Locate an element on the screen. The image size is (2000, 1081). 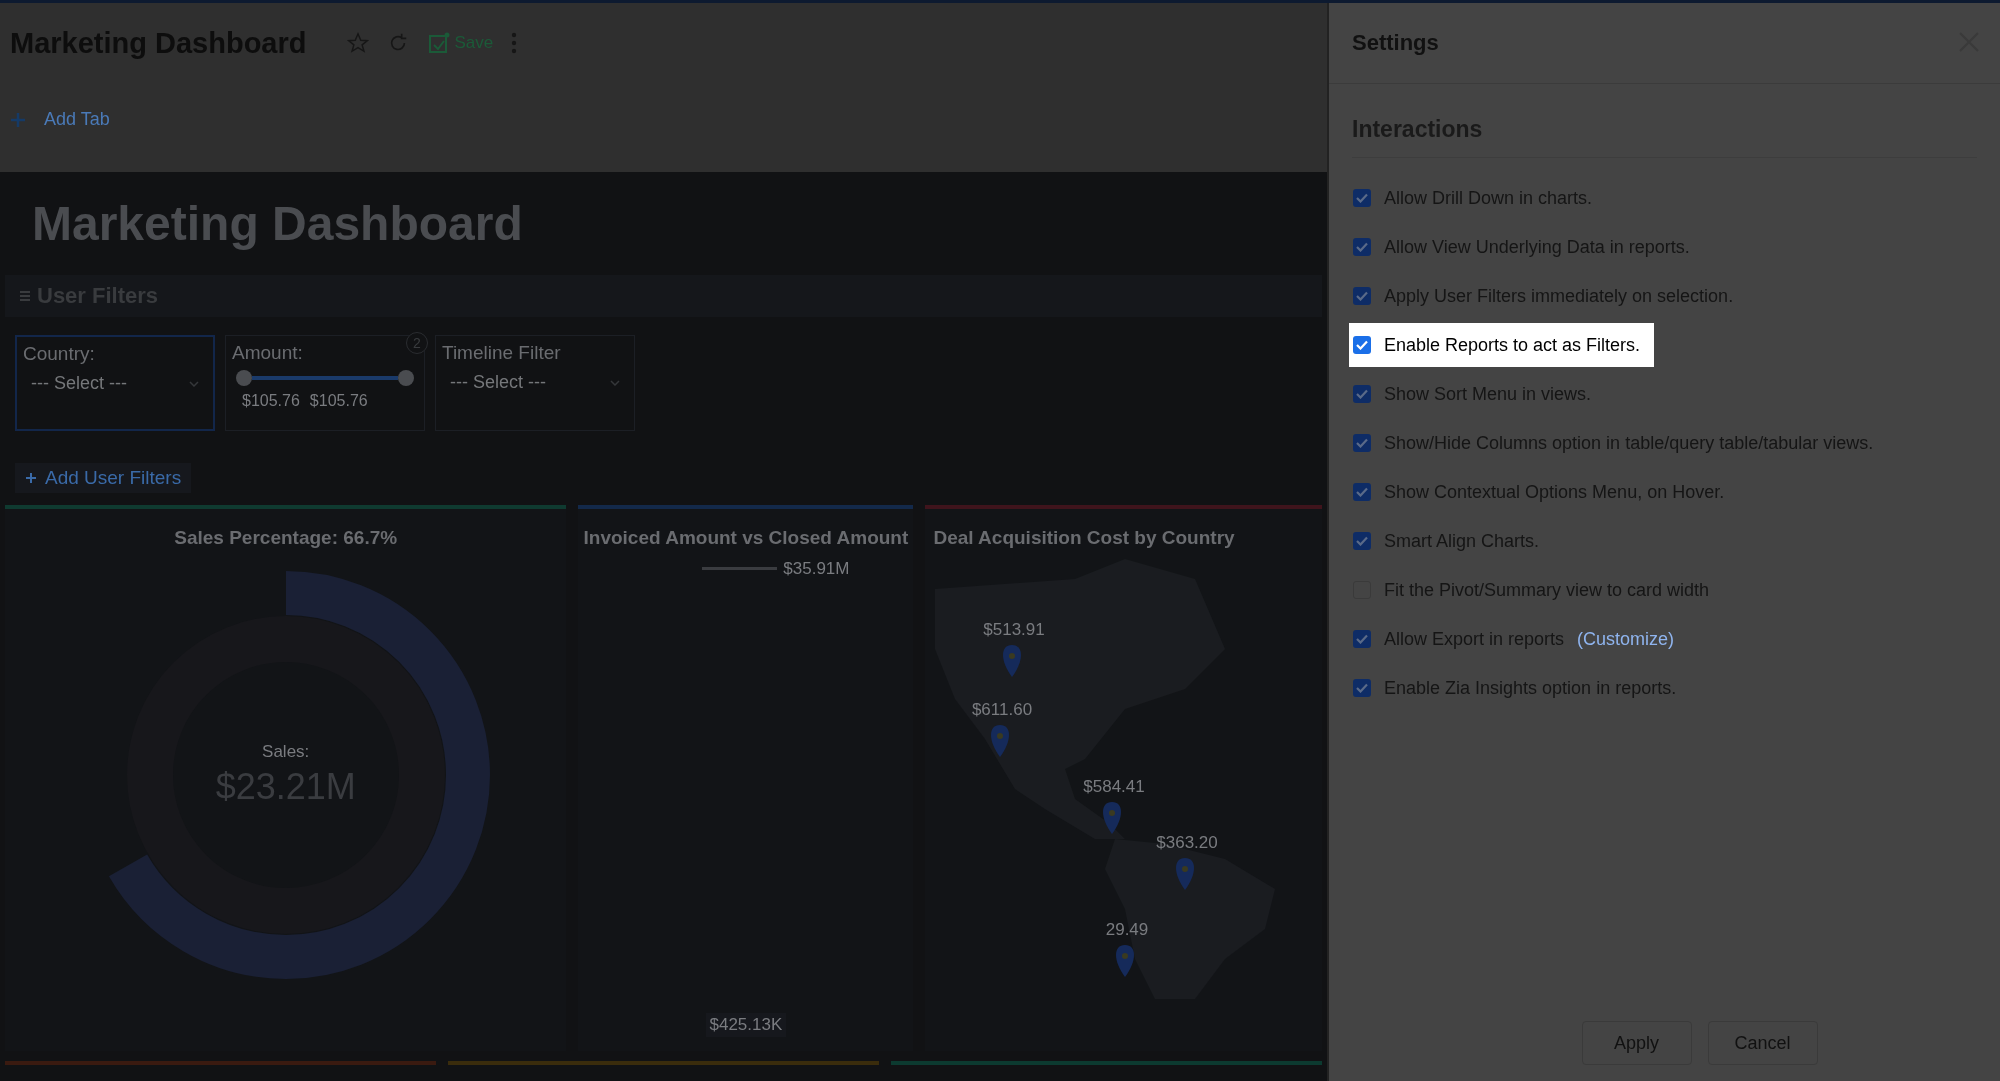
star-icon is located at coordinates (357, 43).